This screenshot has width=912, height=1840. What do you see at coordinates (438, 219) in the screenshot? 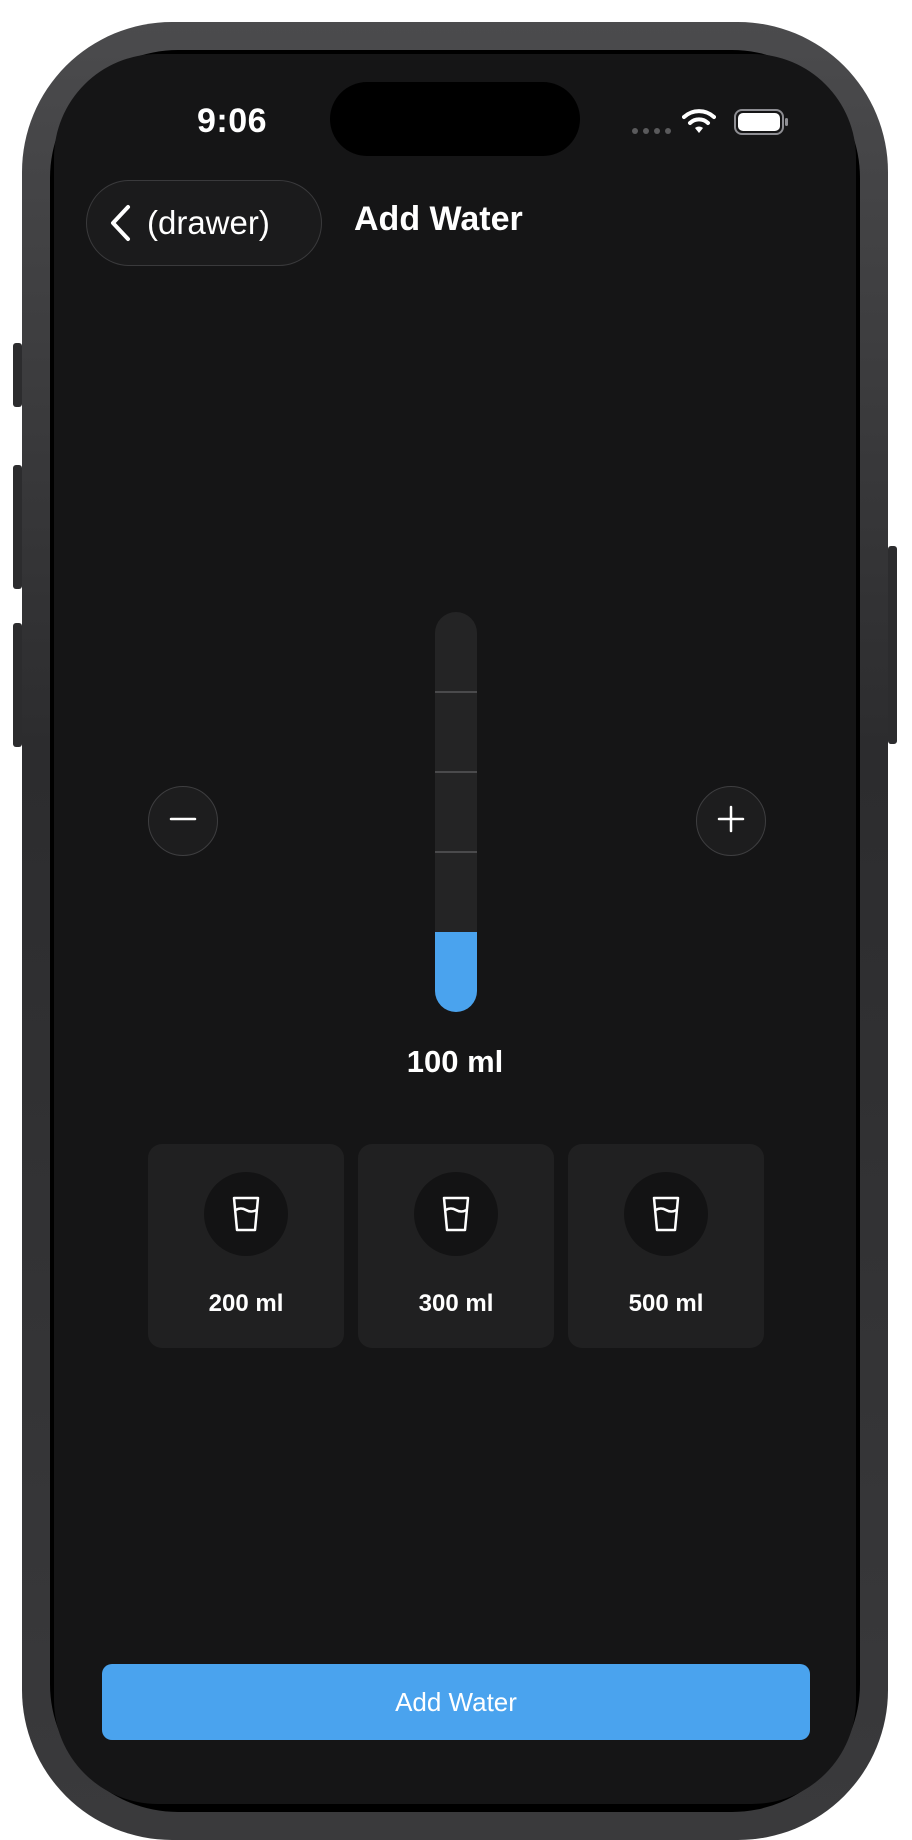
I see `page-title: Add Water` at bounding box center [438, 219].